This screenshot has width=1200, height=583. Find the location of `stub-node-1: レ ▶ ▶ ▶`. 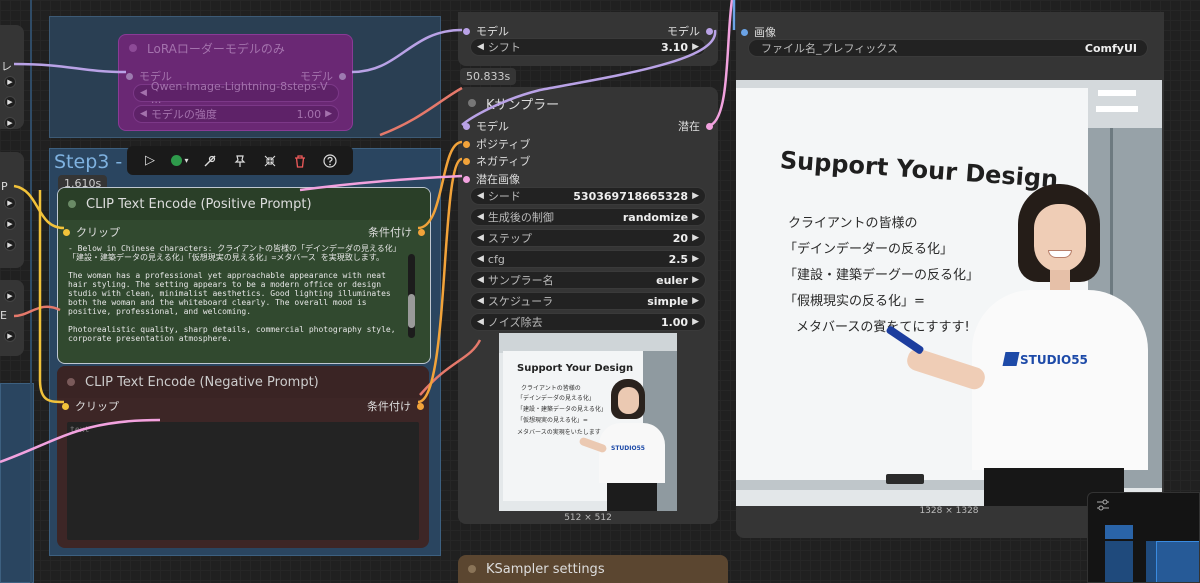

stub-node-1: レ ▶ ▶ ▶ is located at coordinates (12, 77).